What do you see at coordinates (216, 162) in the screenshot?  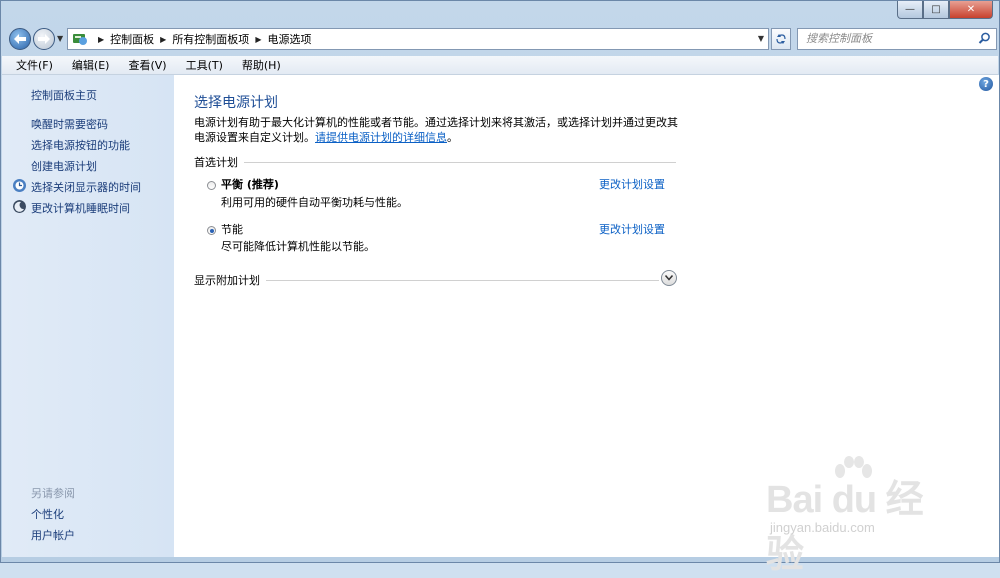 I see `preferred-plans-label: 首选计划` at bounding box center [216, 162].